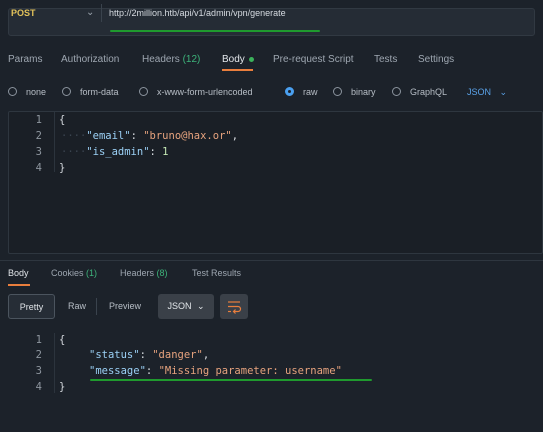 Image resolution: width=543 pixels, height=432 pixels. I want to click on url-highlight-underline, so click(215, 31).